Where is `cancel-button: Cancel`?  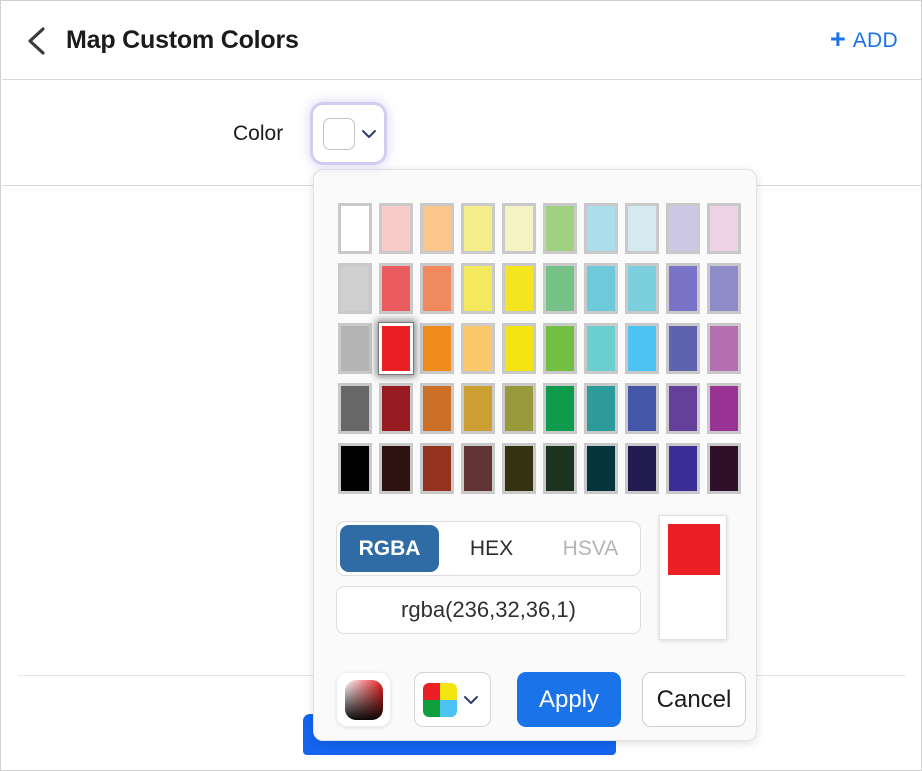
cancel-button: Cancel is located at coordinates (694, 699).